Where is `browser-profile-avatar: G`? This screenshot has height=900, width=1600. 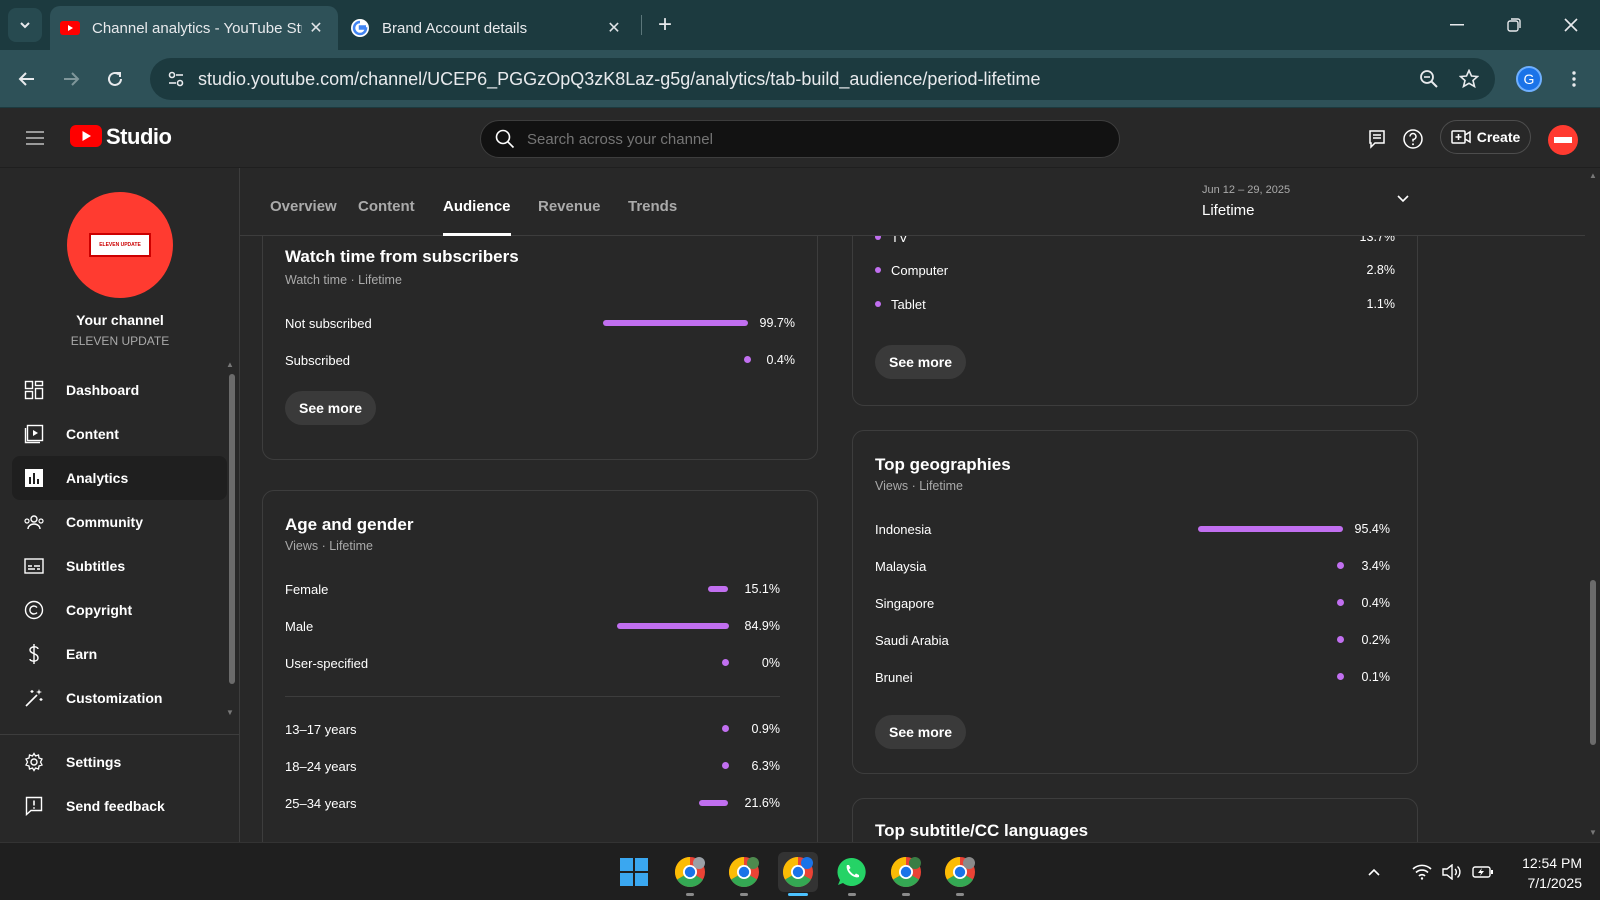 browser-profile-avatar: G is located at coordinates (1529, 79).